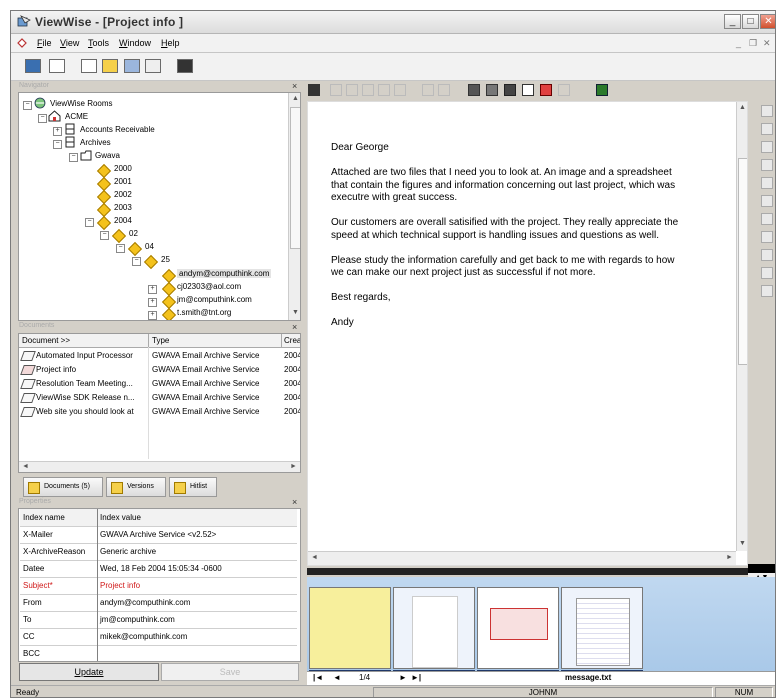 This screenshot has width=784, height=698. Describe the element at coordinates (69, 43) in the screenshot. I see `menu-view: View` at that location.